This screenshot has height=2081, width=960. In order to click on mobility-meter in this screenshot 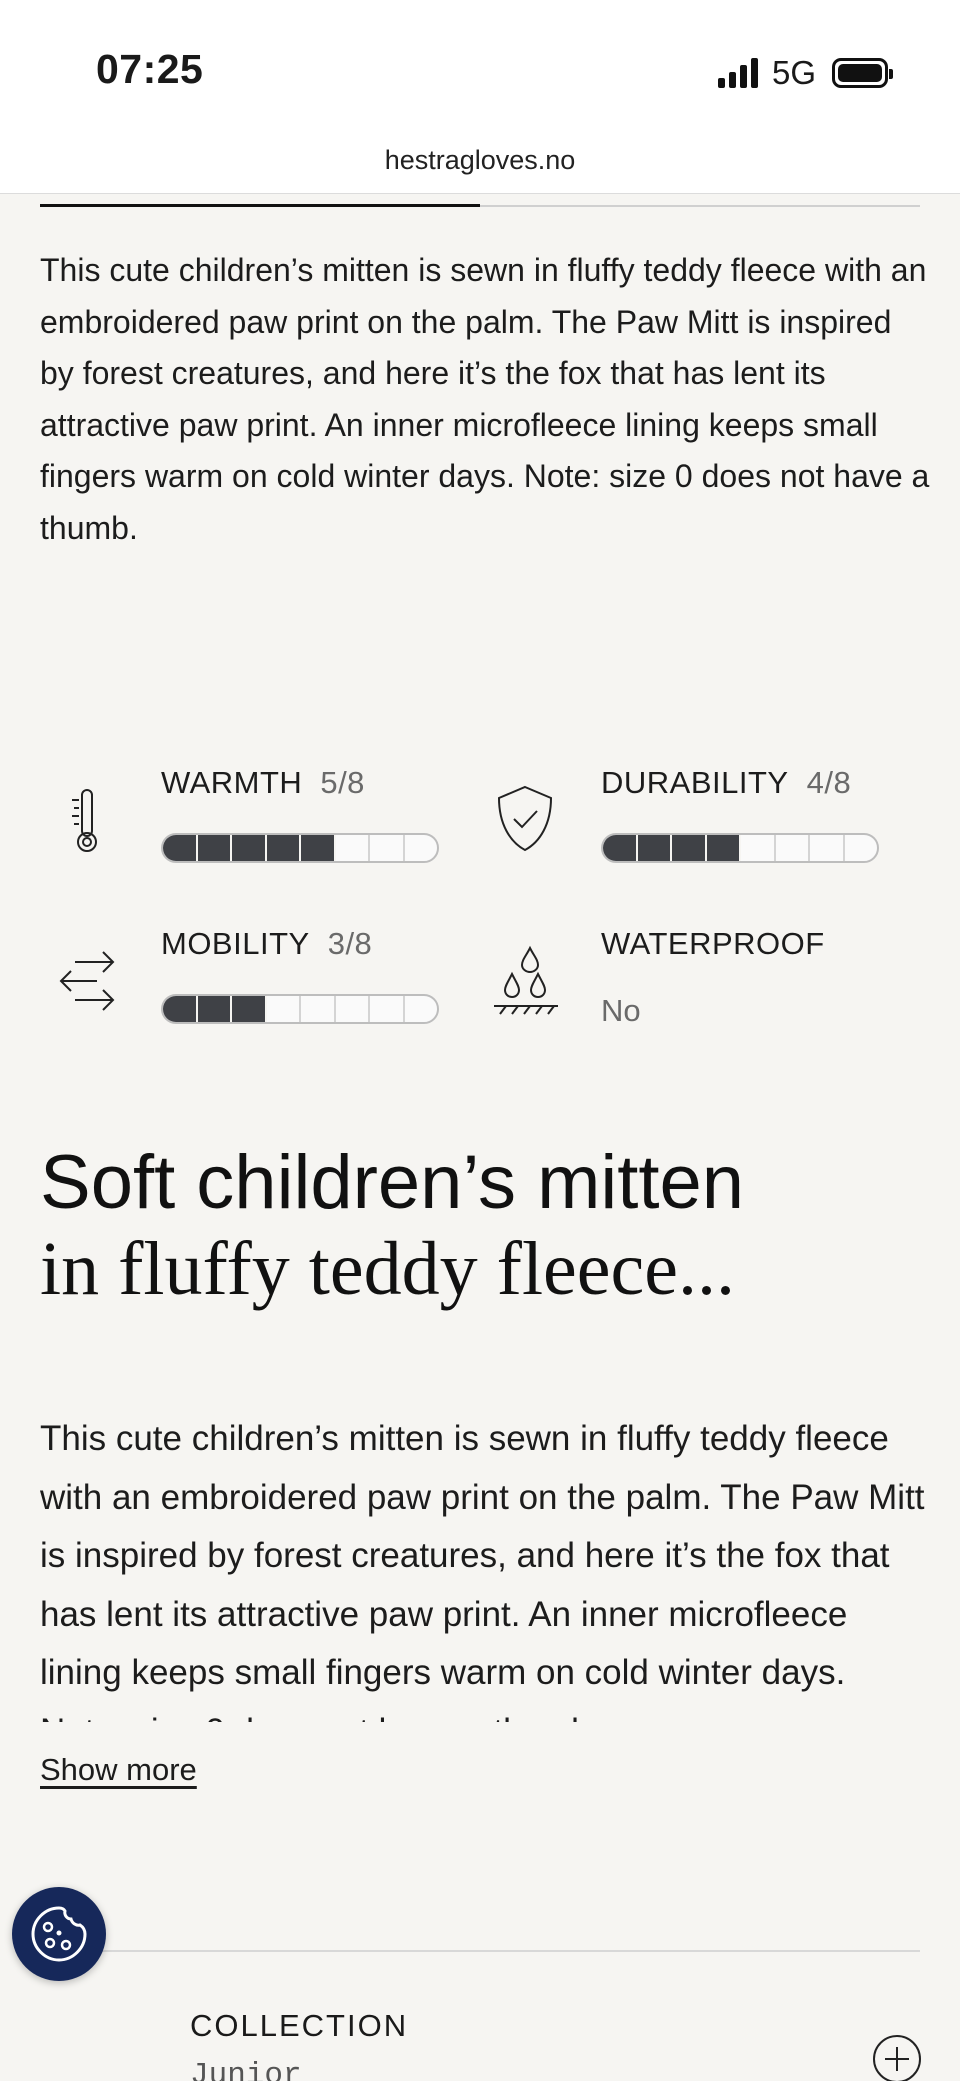, I will do `click(300, 1009)`.